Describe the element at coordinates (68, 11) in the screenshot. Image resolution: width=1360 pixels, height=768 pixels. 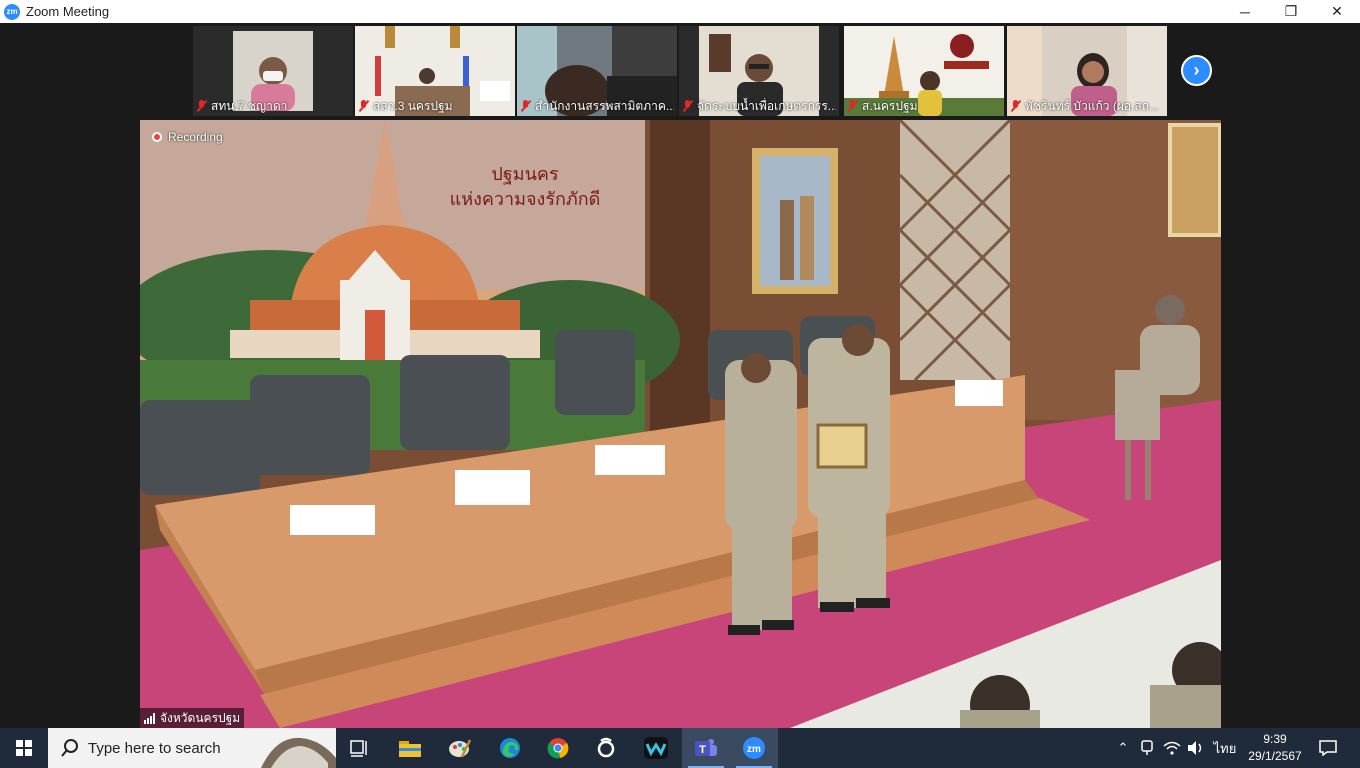
I see `window-title: Zoom Meeting` at that location.